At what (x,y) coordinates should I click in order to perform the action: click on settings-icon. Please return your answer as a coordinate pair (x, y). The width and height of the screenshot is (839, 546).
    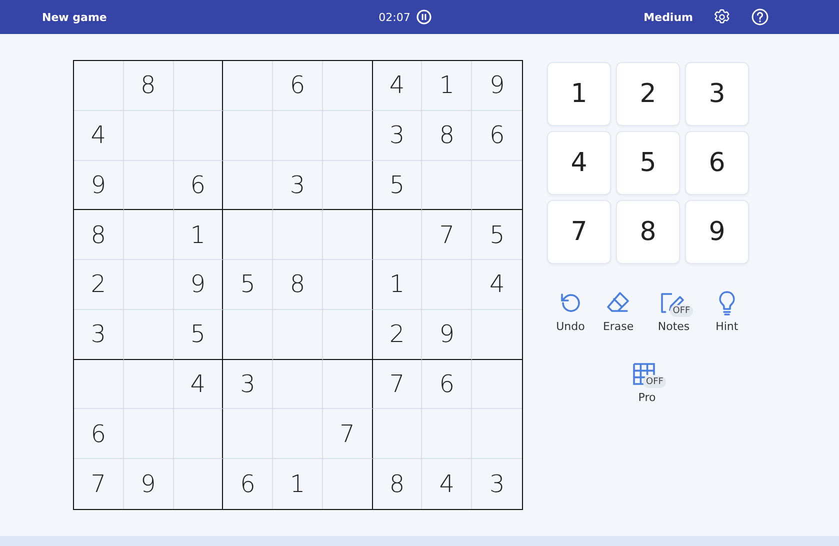
    Looking at the image, I should click on (722, 17).